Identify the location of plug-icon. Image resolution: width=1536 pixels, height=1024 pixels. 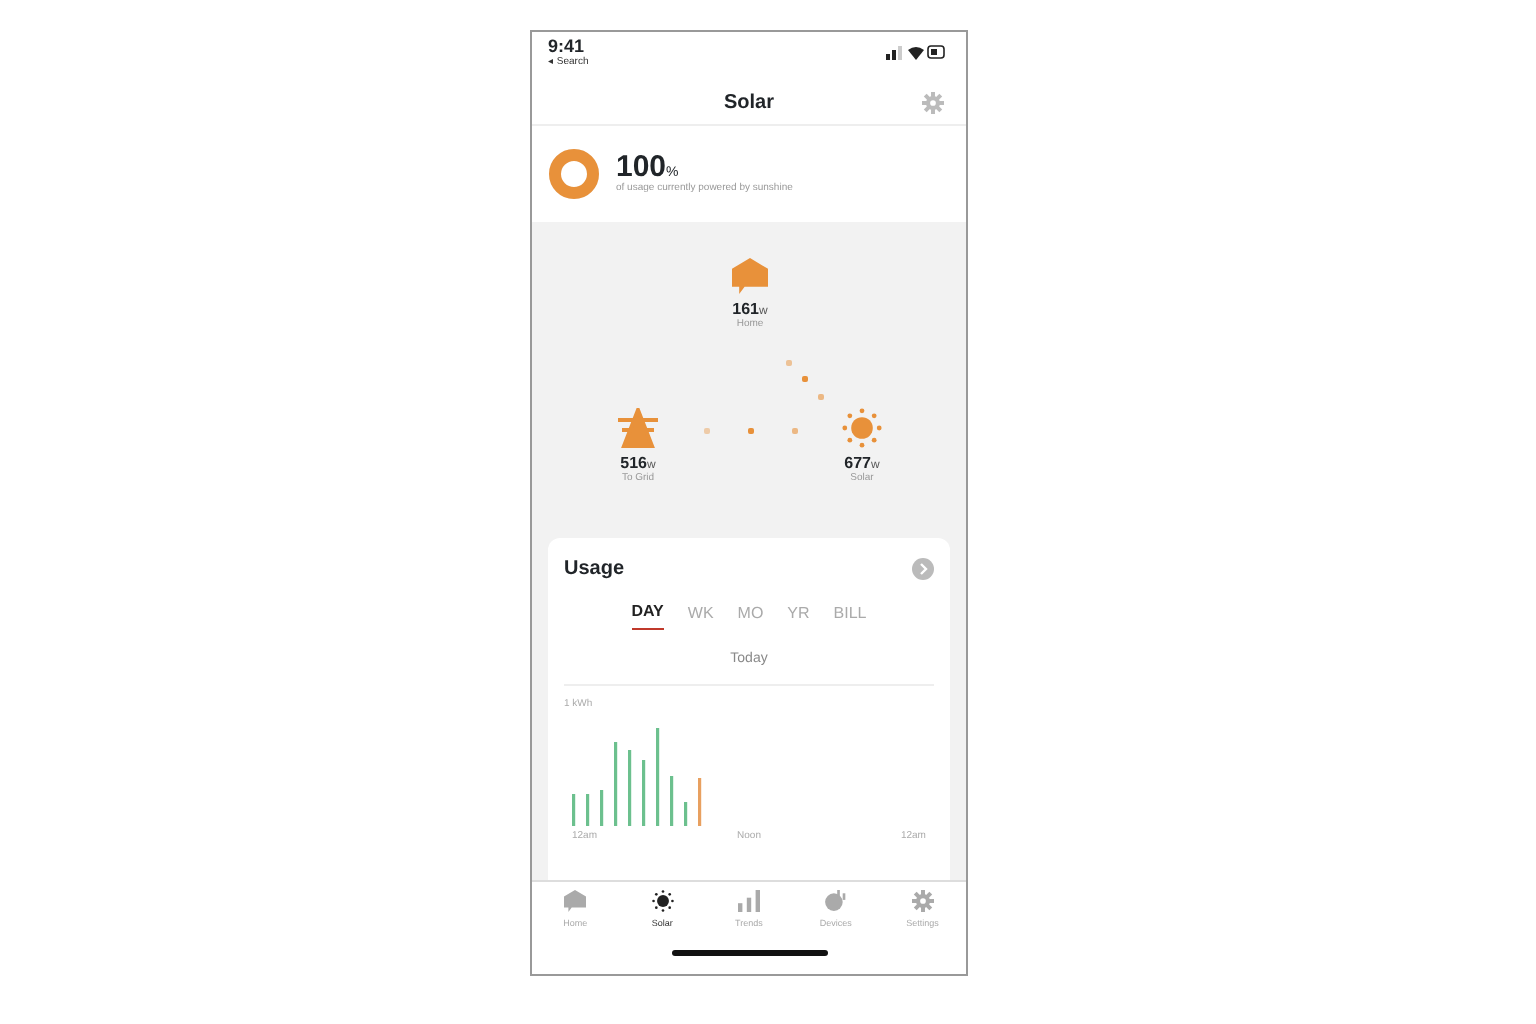
(835, 901).